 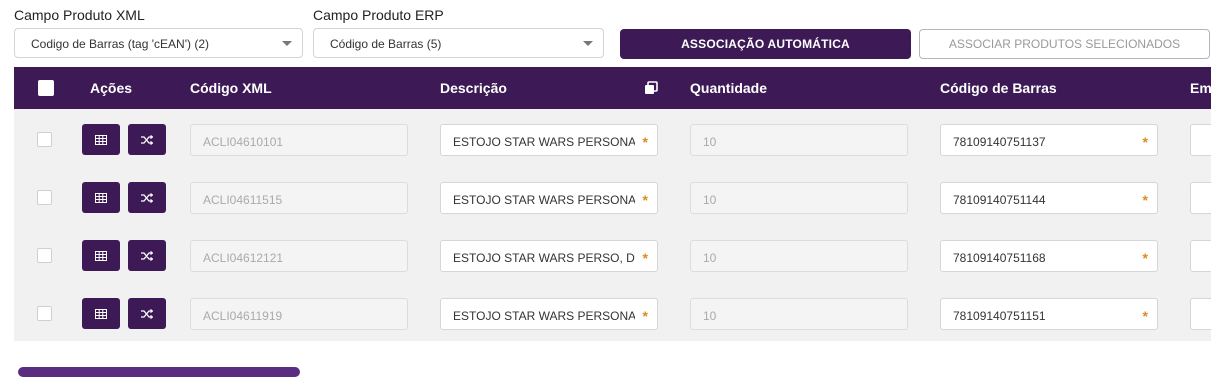 I want to click on select-all-checkbox, so click(x=46, y=88).